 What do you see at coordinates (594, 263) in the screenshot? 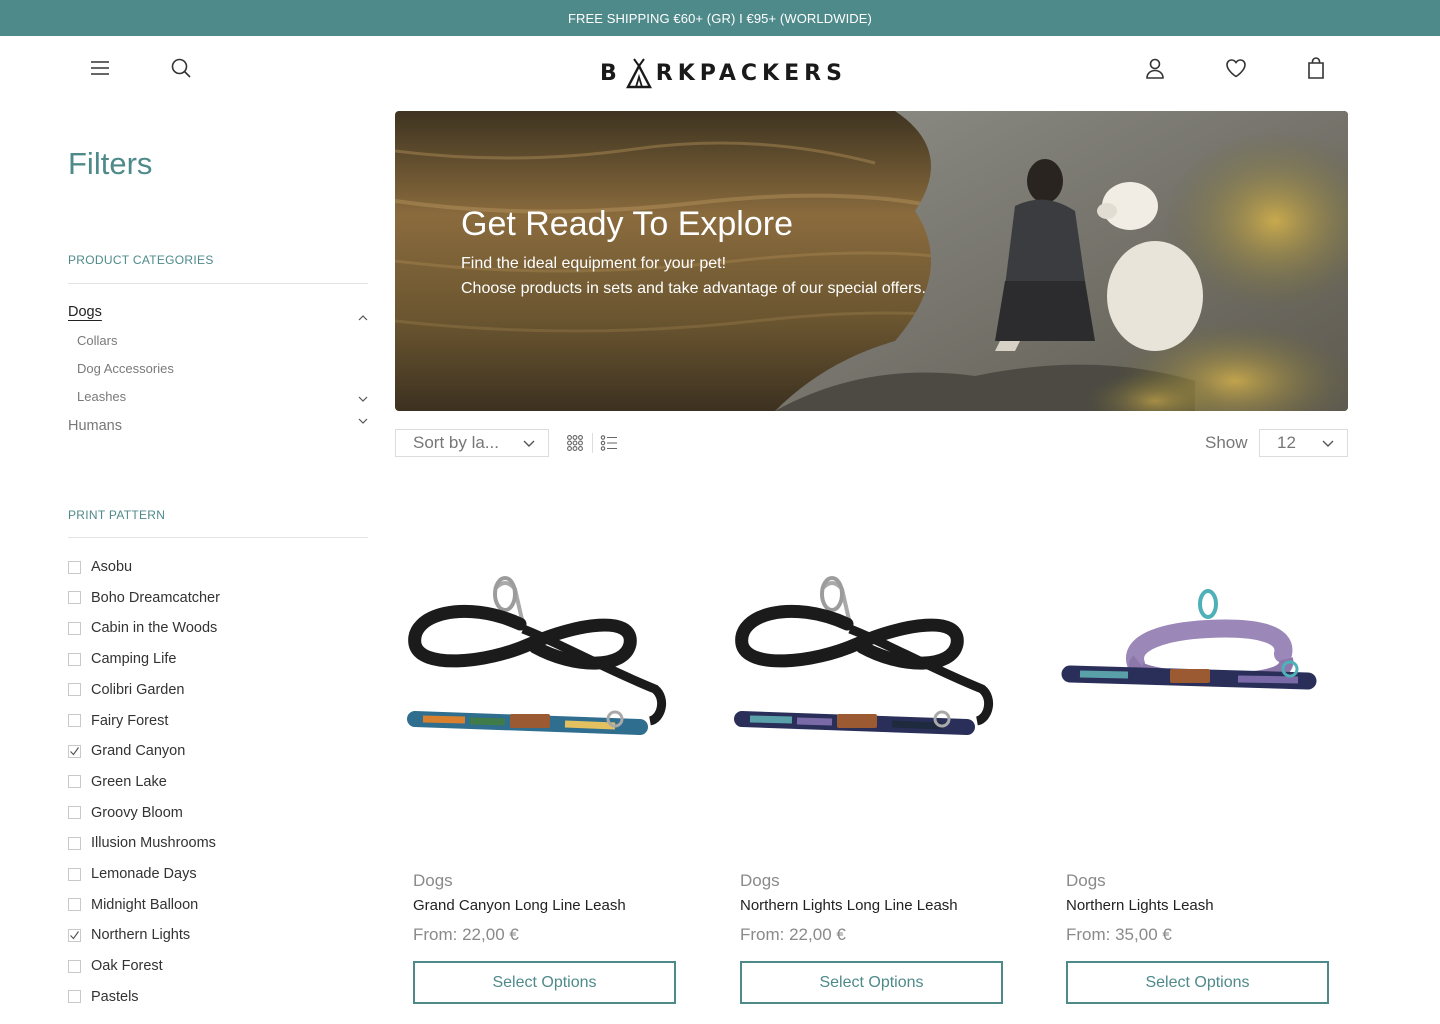
I see `hero-subtitle-line-1: Find the ideal equipment for your pet!` at bounding box center [594, 263].